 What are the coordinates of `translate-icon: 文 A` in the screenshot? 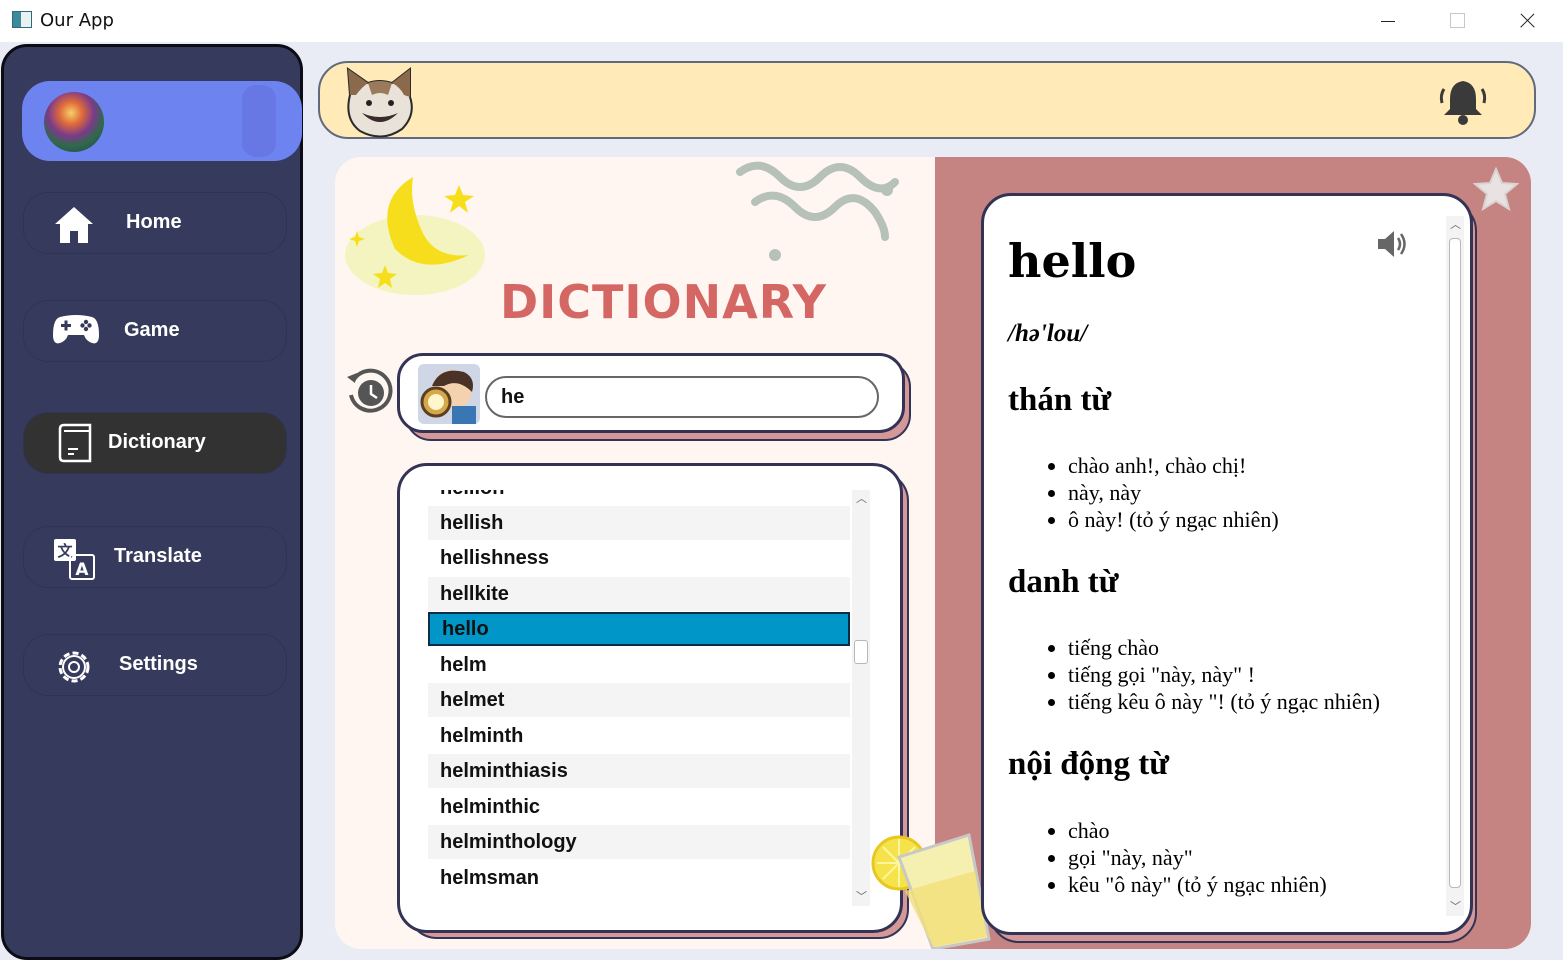 It's located at (74, 559).